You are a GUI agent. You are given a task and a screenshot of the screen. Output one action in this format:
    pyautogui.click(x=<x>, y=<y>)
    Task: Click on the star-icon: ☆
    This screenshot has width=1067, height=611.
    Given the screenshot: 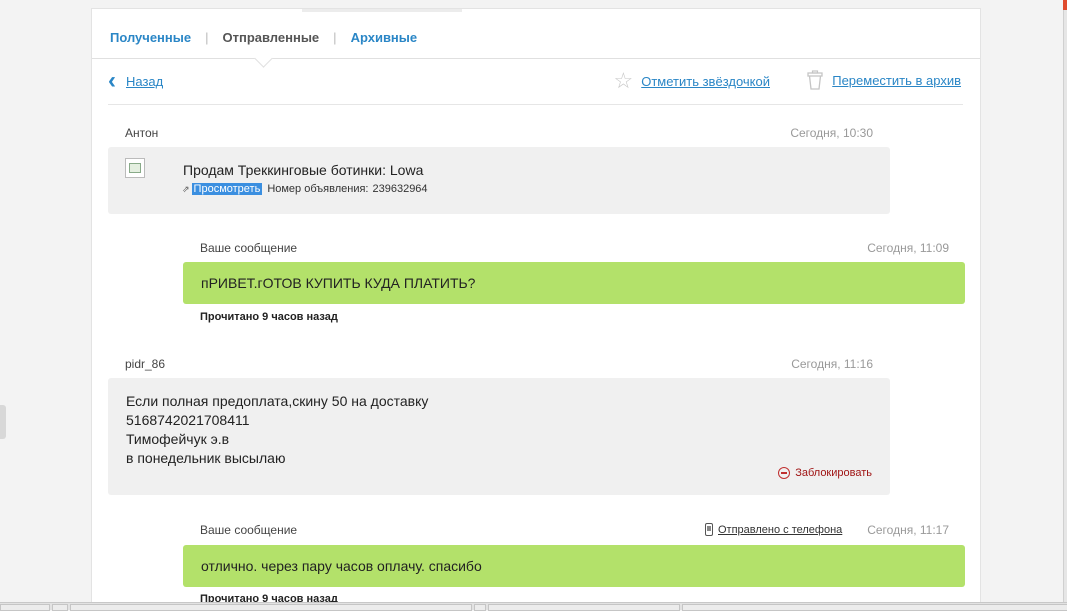 What is the action you would take?
    pyautogui.click(x=623, y=80)
    